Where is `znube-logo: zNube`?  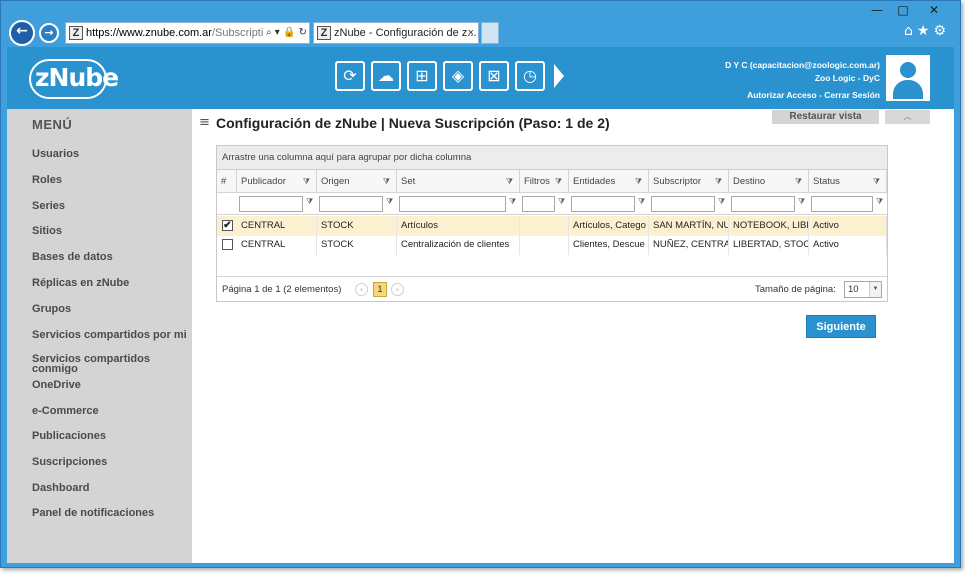
znube-logo: zNube is located at coordinates (74, 78).